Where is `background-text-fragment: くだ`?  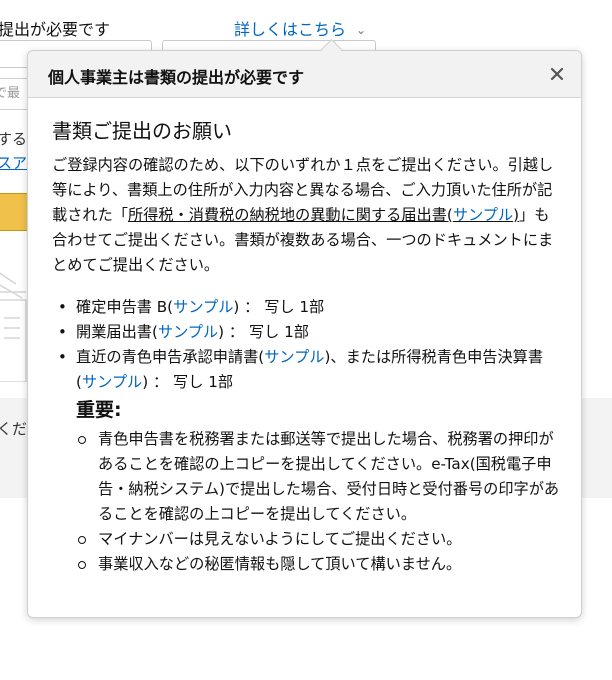 background-text-fragment: くだ is located at coordinates (14, 429).